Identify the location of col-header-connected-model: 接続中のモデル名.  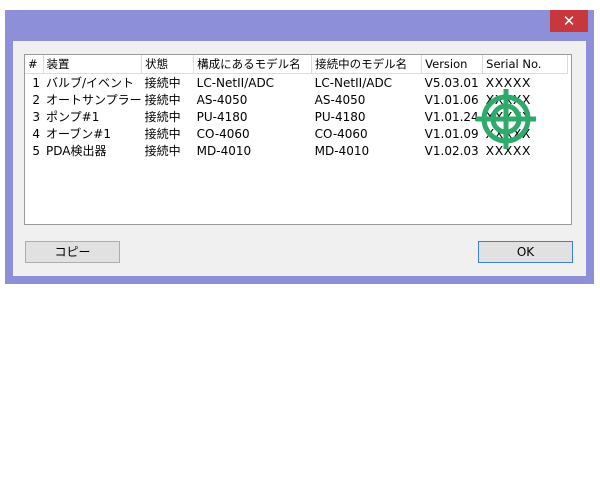
(367, 64).